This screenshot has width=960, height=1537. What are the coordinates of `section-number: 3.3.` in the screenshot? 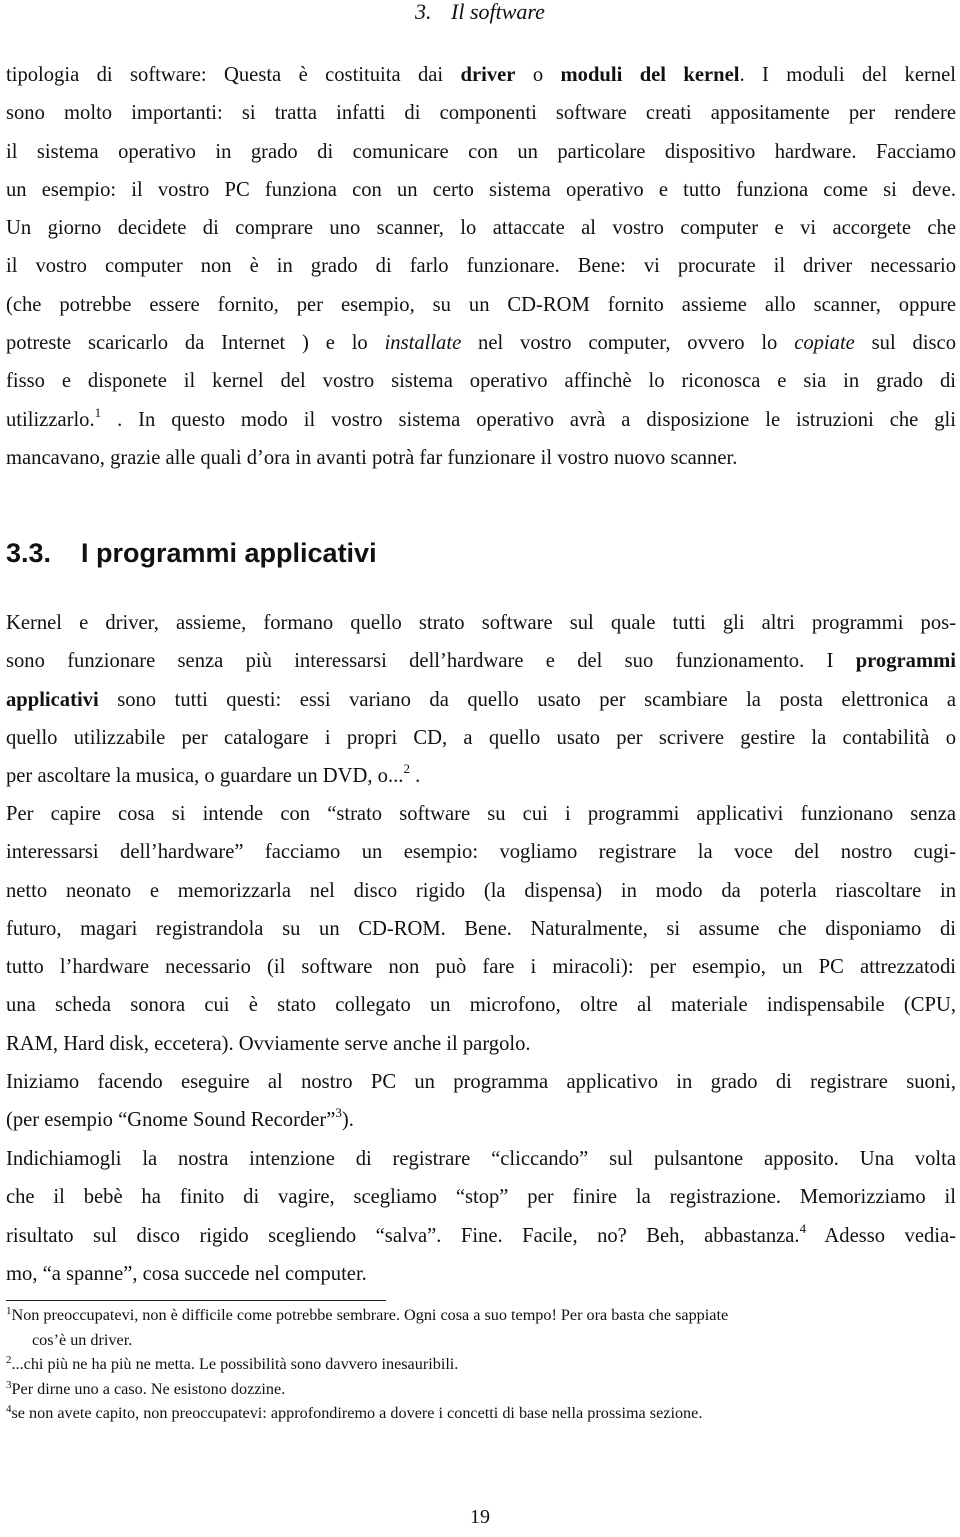 It's located at (29, 553).